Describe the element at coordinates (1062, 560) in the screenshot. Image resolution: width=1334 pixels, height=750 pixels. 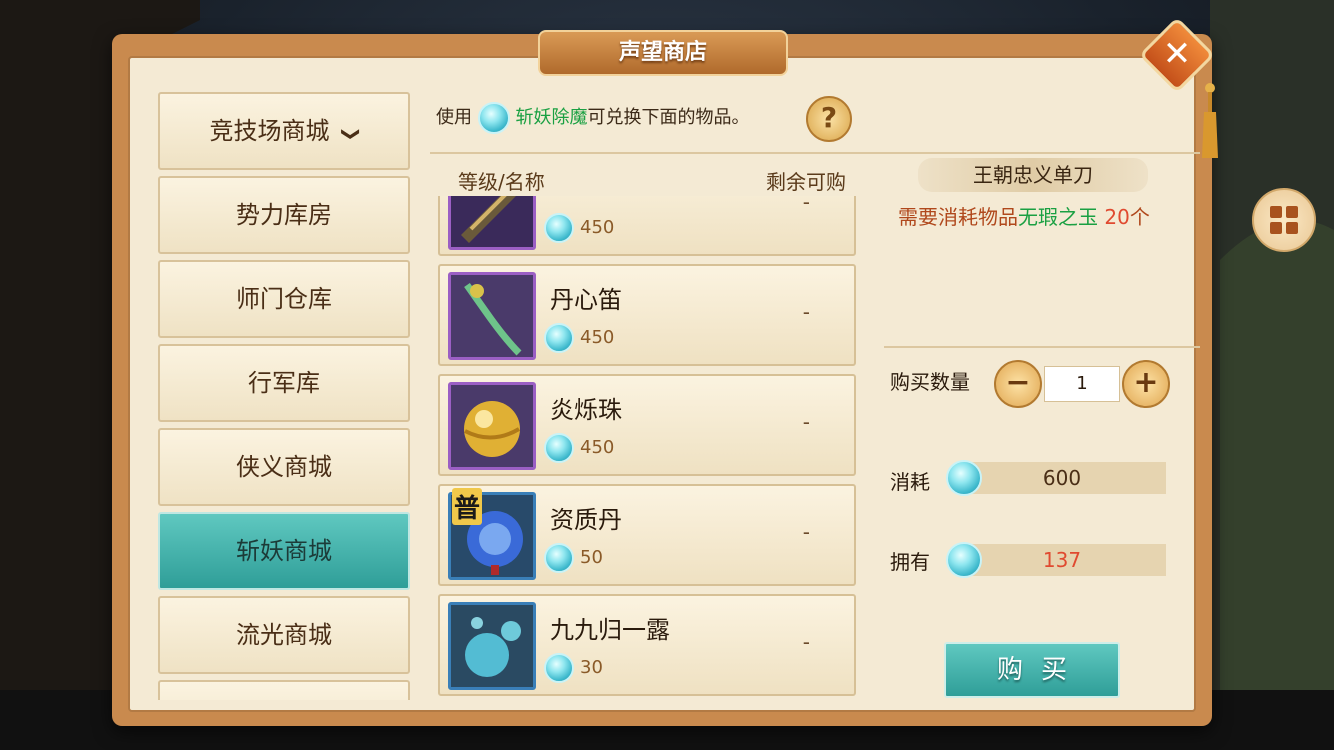
I see `owned-value: 137` at that location.